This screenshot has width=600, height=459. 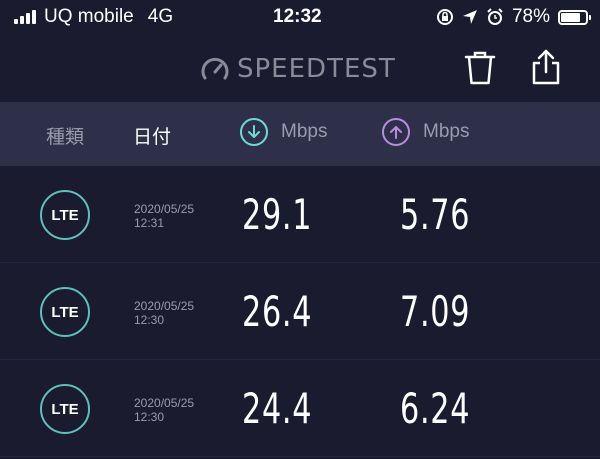 I want to click on app-toolbar: SPEEDTEST, so click(x=300, y=68).